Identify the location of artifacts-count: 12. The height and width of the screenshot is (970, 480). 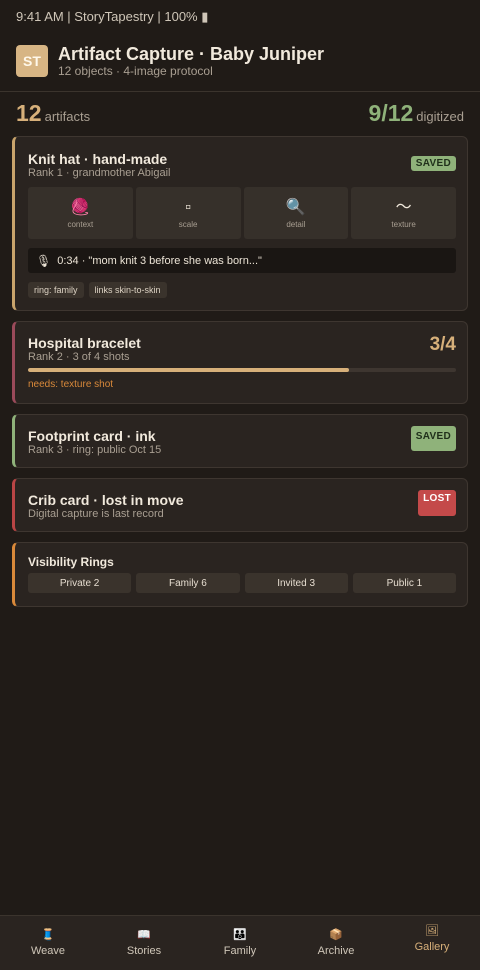
(29, 113).